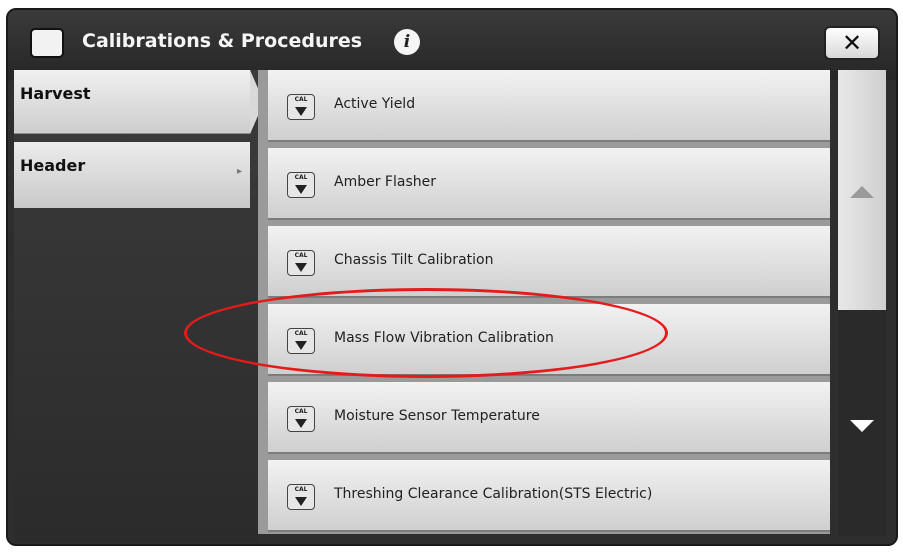 Image resolution: width=903 pixels, height=552 pixels. I want to click on list-item-label: Amber Flasher, so click(385, 182).